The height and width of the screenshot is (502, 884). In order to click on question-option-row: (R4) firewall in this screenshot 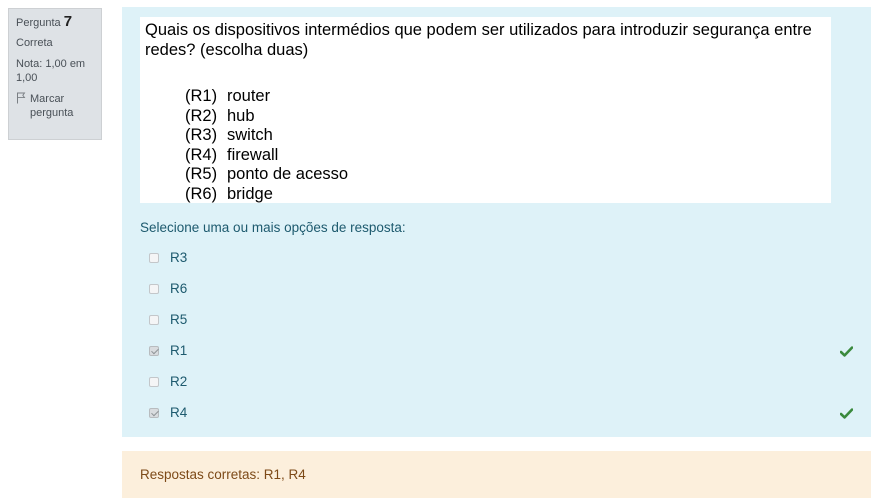, I will do `click(266, 156)`.